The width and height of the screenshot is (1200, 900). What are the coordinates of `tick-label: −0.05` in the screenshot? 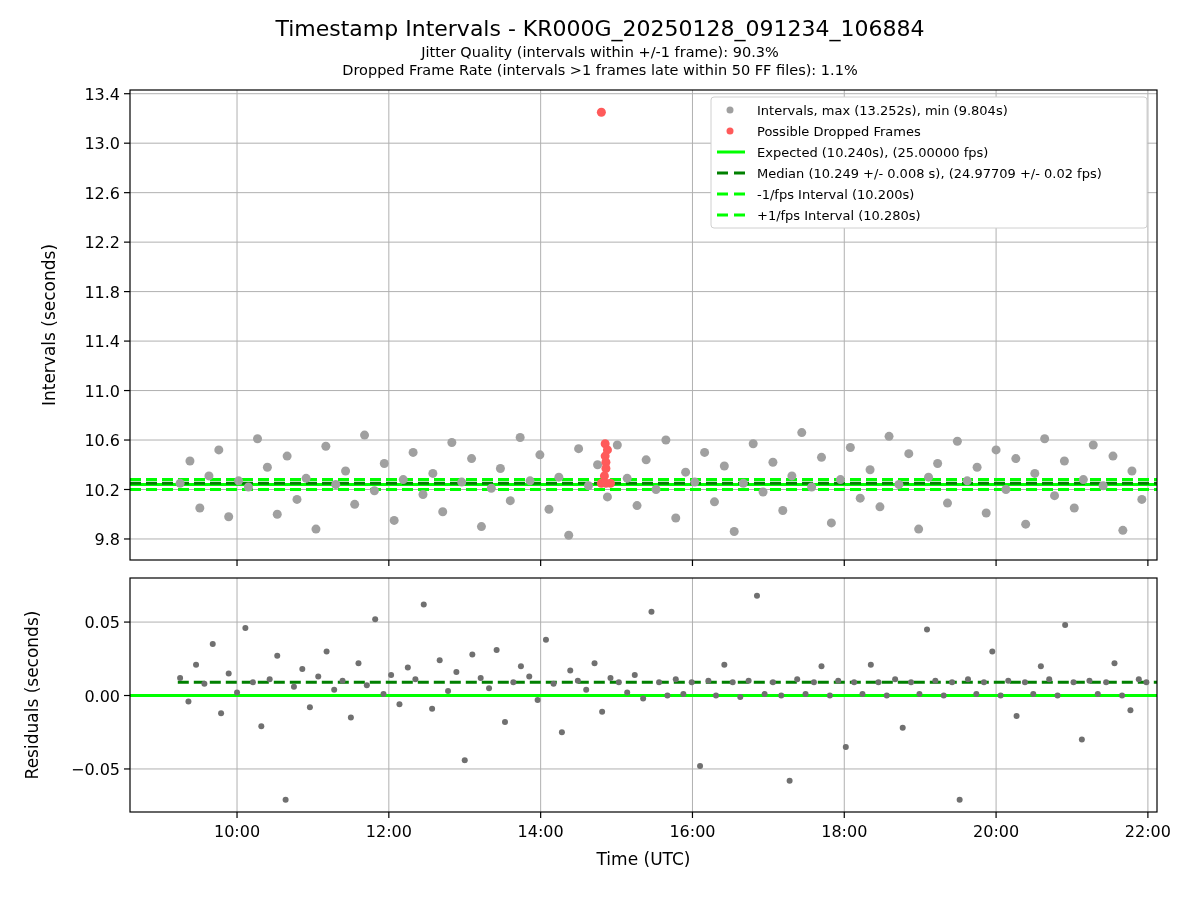 It's located at (95, 769).